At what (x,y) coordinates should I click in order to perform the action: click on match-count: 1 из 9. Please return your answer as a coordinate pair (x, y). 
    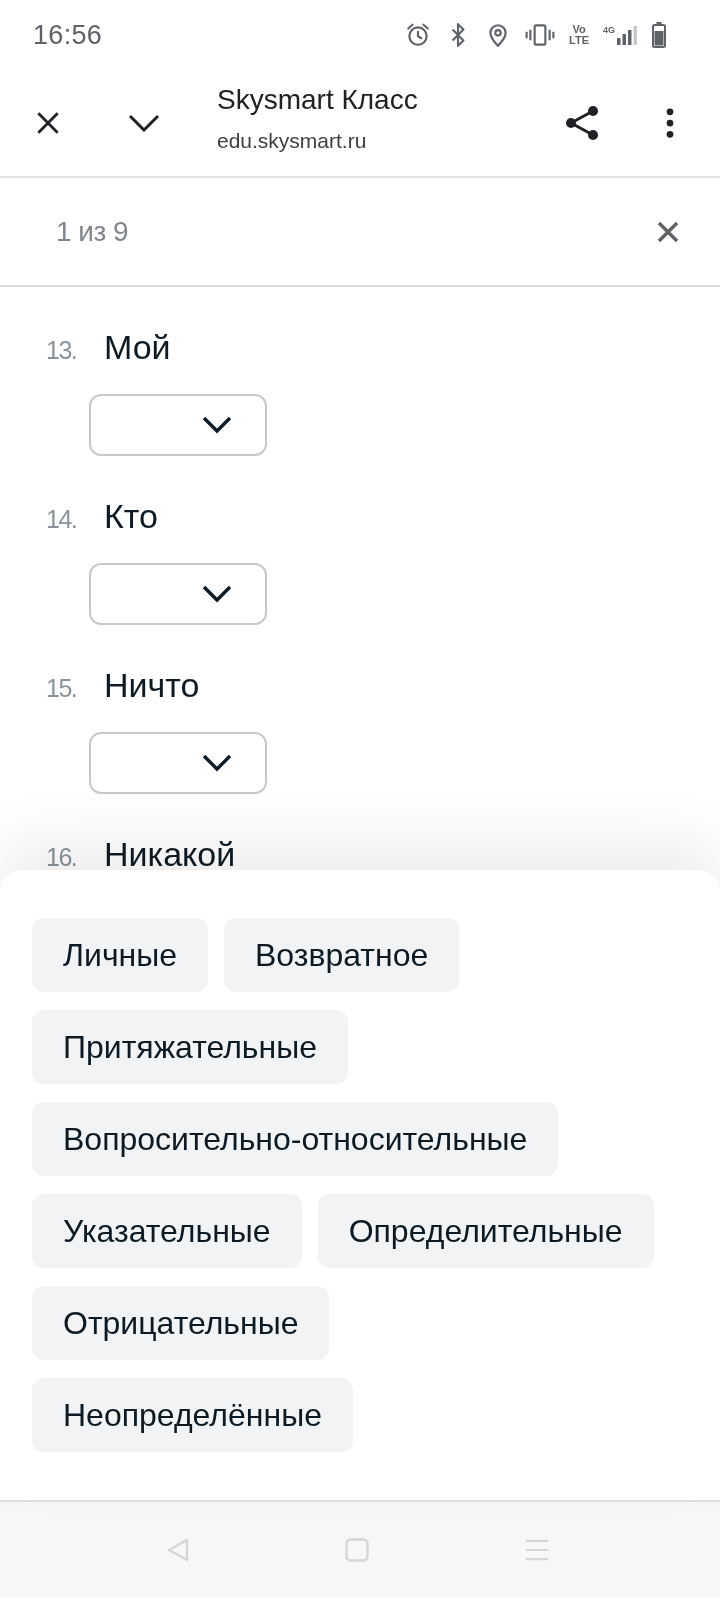
    Looking at the image, I should click on (92, 231).